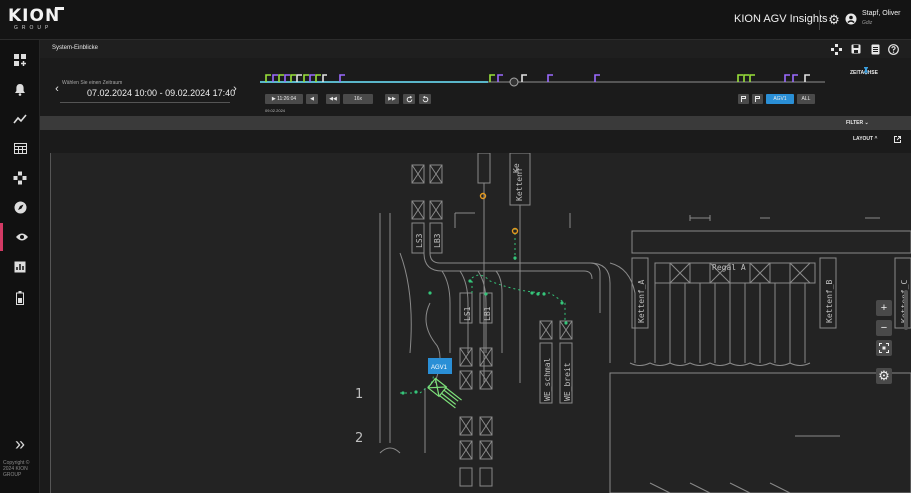 The height and width of the screenshot is (493, 911). What do you see at coordinates (475, 49) in the screenshot?
I see `page-header: System-Einblicke` at bounding box center [475, 49].